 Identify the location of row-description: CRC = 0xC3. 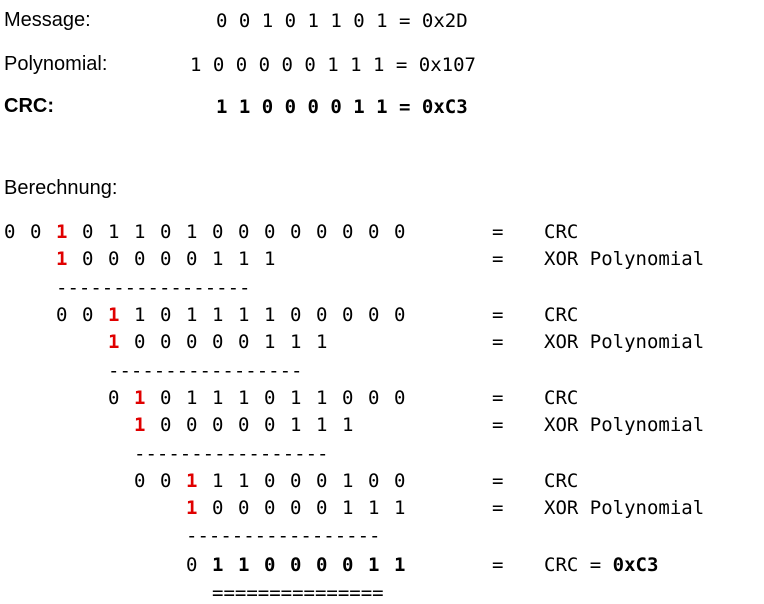
(601, 565).